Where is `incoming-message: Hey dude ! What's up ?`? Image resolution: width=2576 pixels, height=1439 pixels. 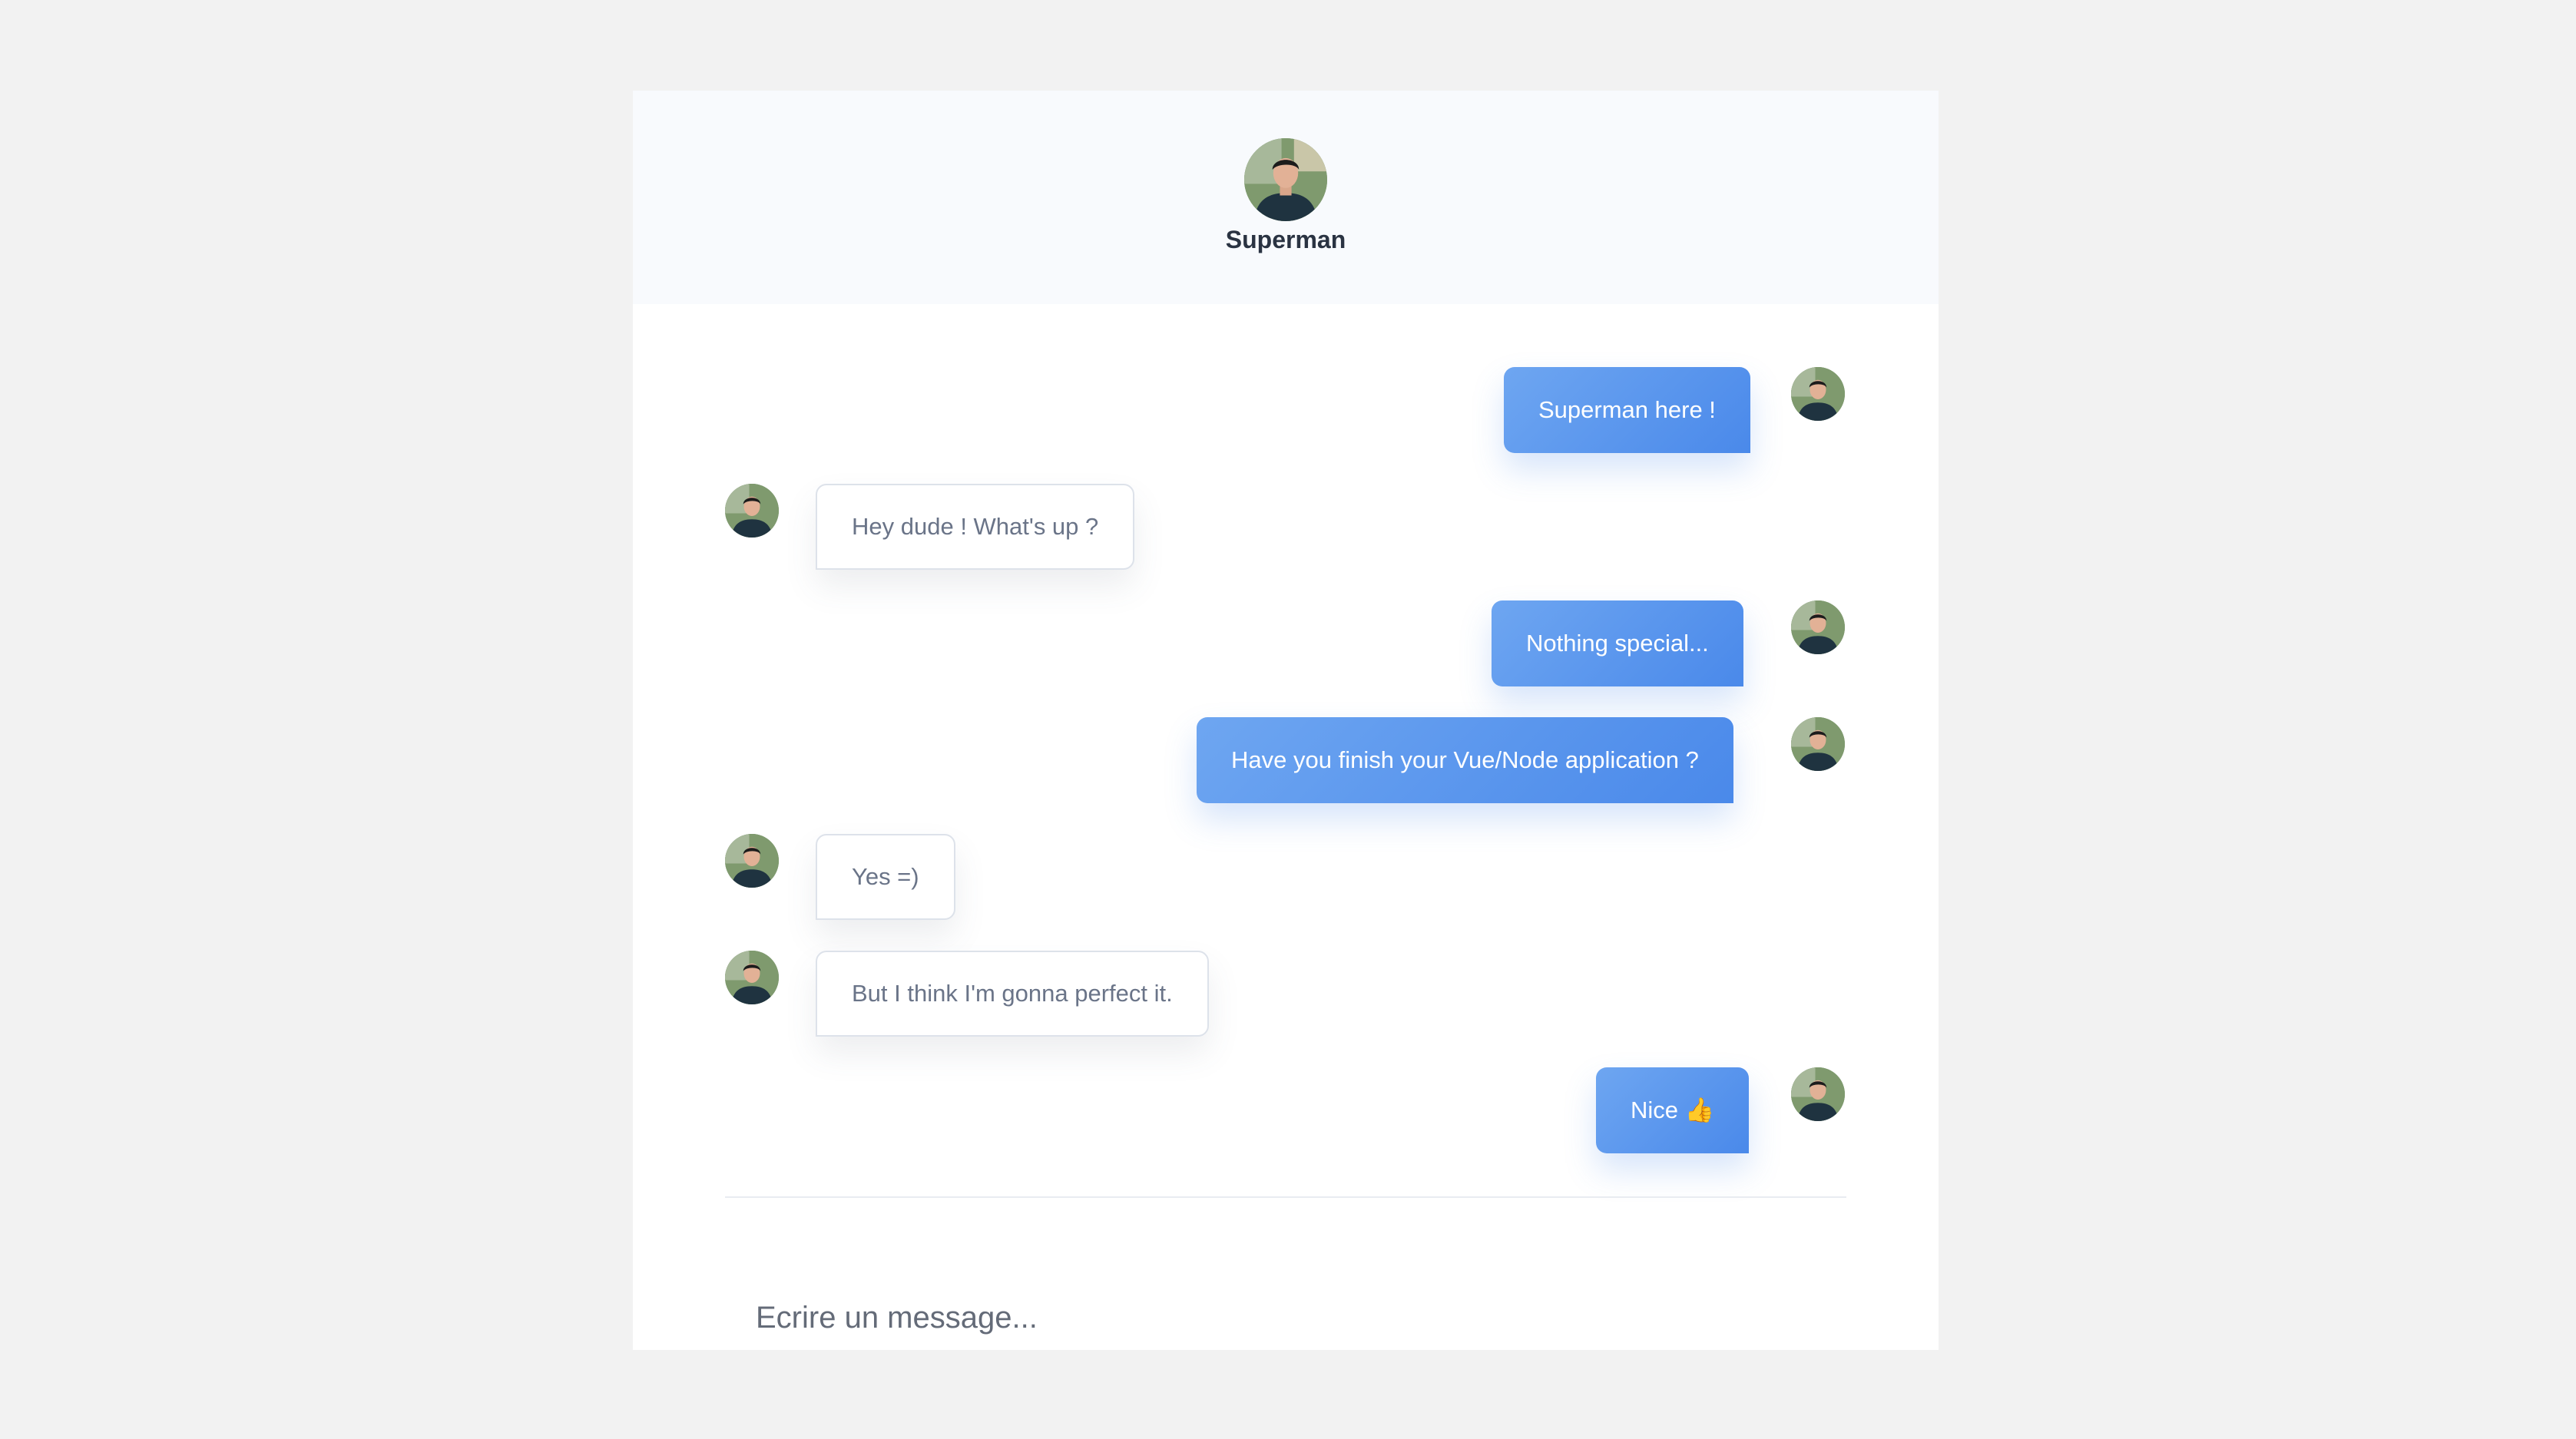
incoming-message: Hey dude ! What's up ? is located at coordinates (975, 527).